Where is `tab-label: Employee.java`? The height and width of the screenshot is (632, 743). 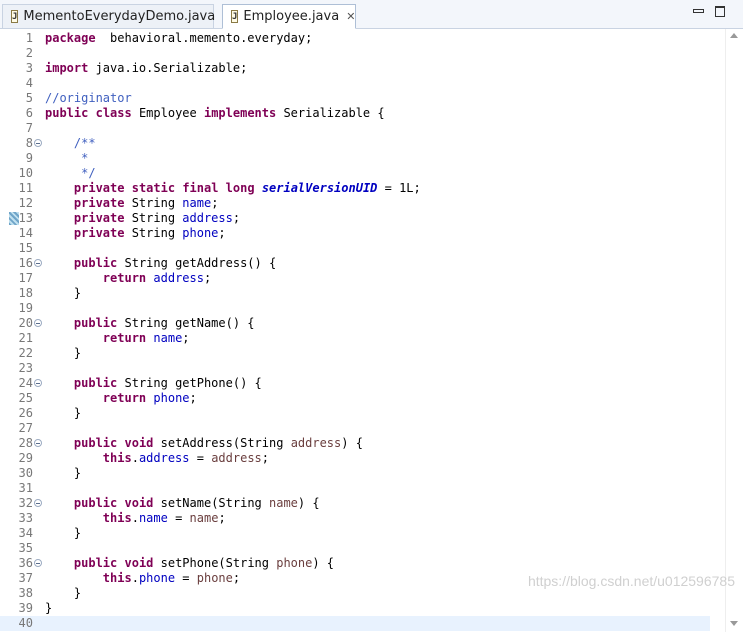
tab-label: Employee.java is located at coordinates (291, 16).